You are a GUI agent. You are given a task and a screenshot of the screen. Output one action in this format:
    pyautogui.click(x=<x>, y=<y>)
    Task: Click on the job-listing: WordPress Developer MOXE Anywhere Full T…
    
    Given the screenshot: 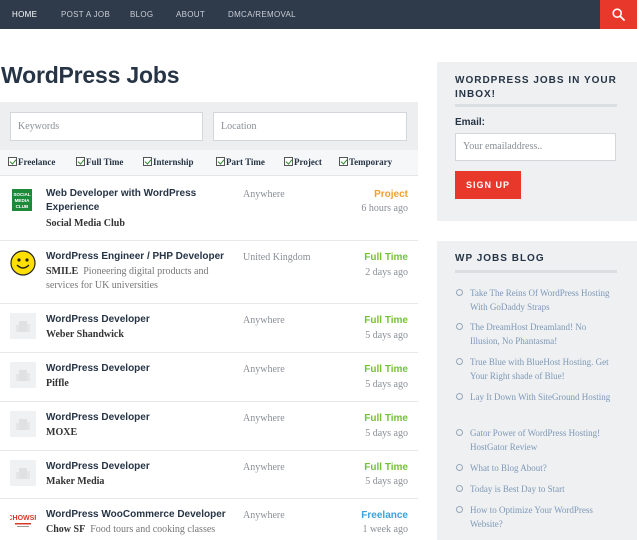 What is the action you would take?
    pyautogui.click(x=209, y=426)
    